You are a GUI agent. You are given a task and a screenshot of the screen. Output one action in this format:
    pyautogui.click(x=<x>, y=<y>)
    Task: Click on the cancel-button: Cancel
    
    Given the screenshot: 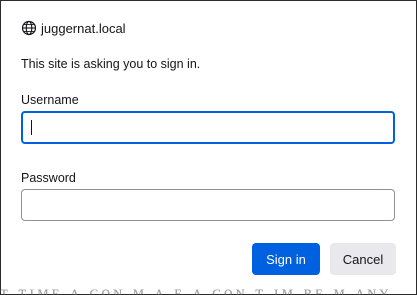 What is the action you would take?
    pyautogui.click(x=363, y=259)
    